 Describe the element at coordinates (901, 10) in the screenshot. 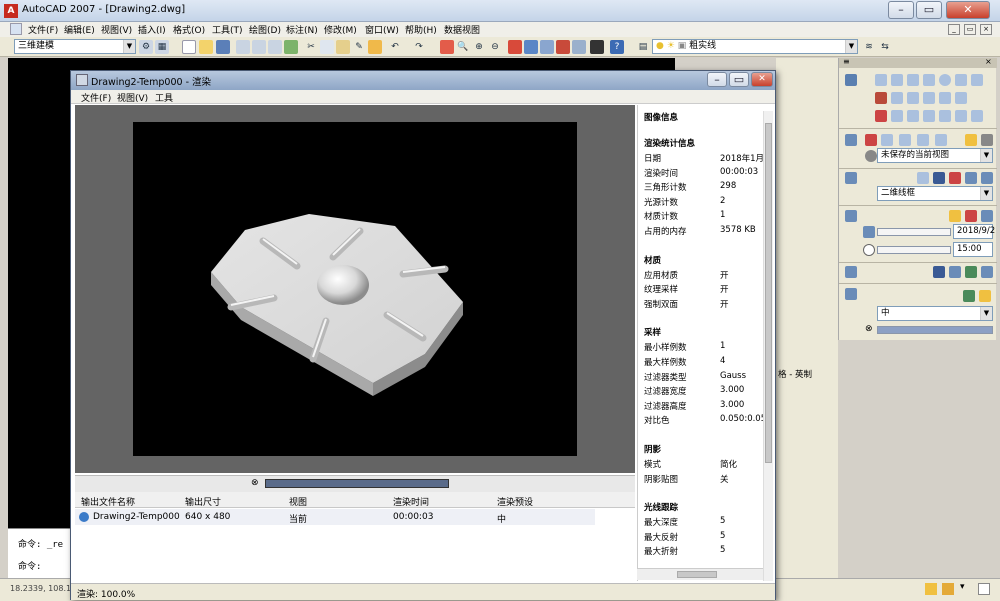

I see `minimize-icon: –` at that location.